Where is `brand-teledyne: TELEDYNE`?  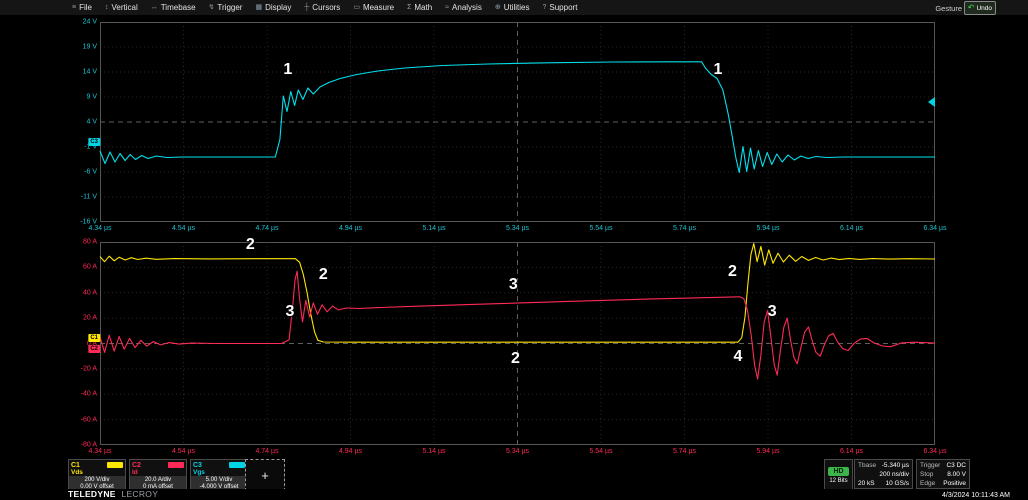 brand-teledyne: TELEDYNE is located at coordinates (92, 494).